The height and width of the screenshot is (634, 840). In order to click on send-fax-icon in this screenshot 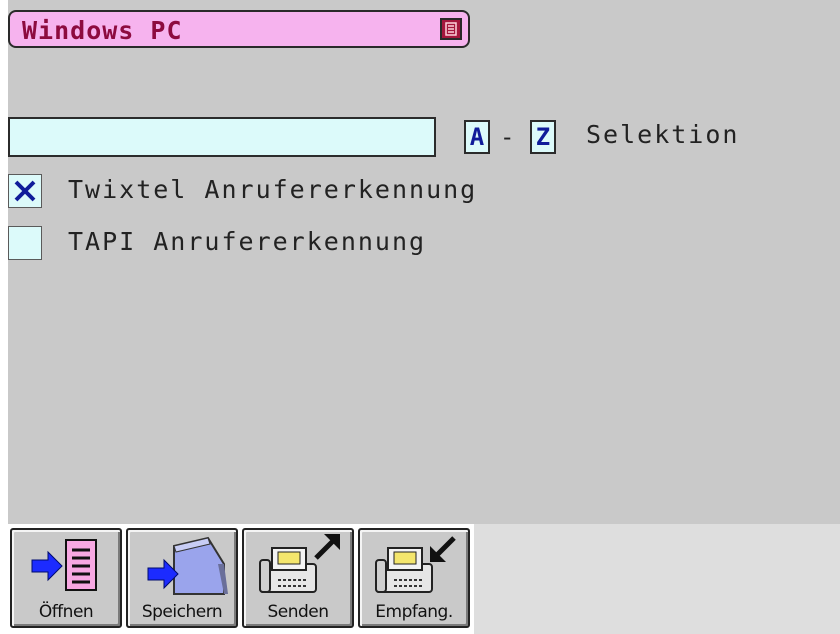, I will do `click(299, 563)`.